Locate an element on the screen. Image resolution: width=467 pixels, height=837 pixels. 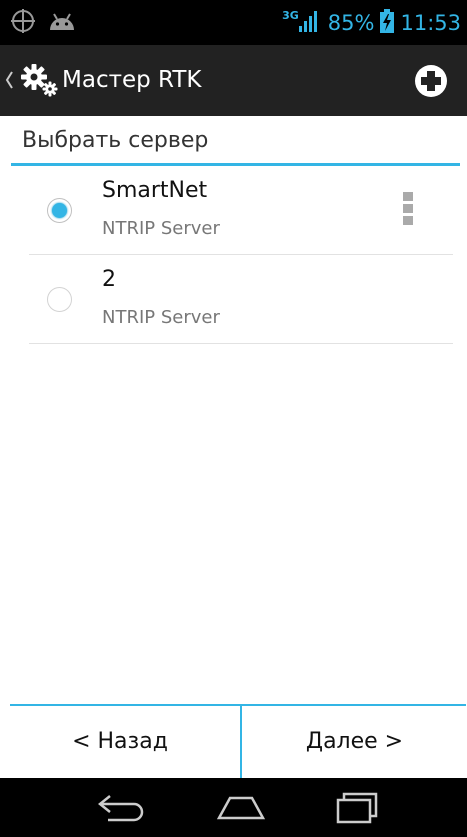
home-icon is located at coordinates (241, 809).